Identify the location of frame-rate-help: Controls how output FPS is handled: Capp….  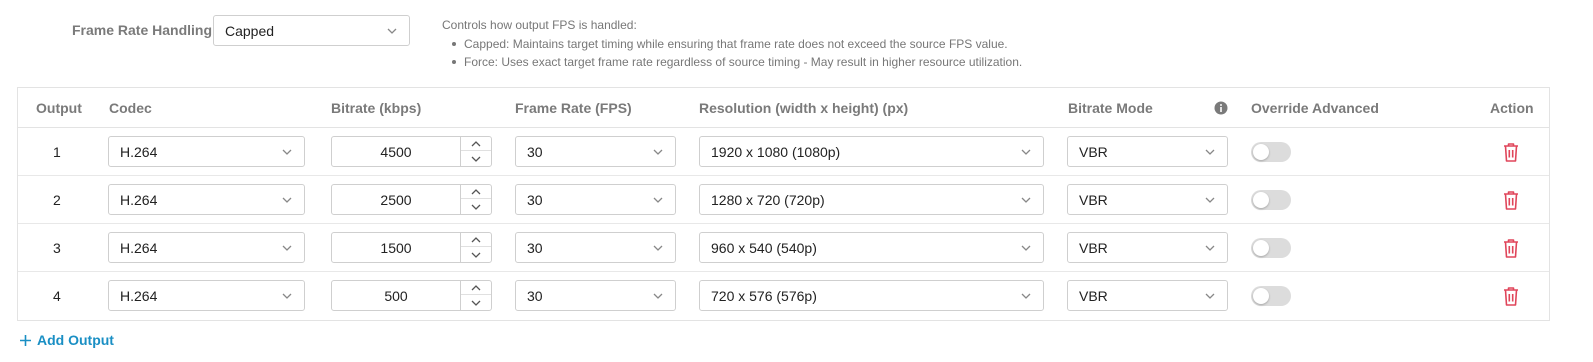
(732, 44).